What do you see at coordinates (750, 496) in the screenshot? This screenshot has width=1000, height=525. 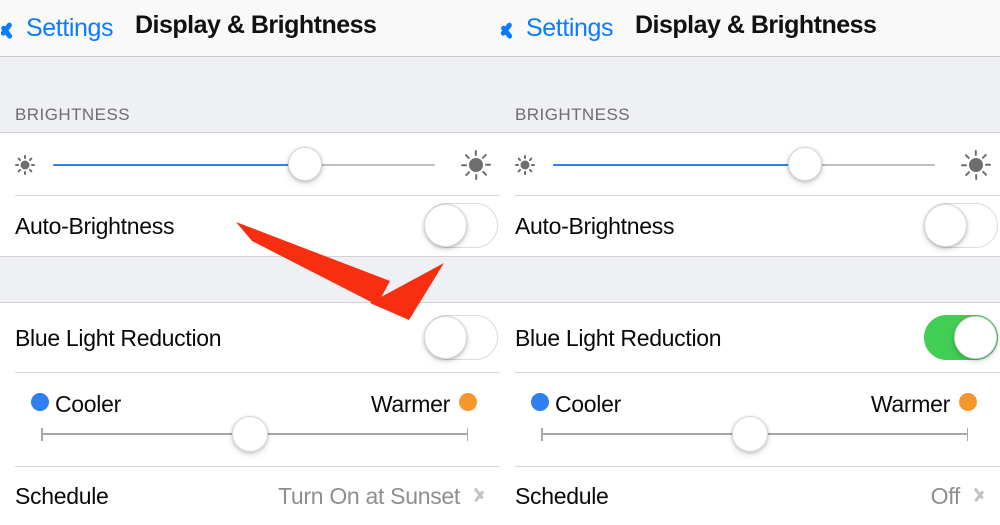 I see `schedule-row: Schedule Off` at bounding box center [750, 496].